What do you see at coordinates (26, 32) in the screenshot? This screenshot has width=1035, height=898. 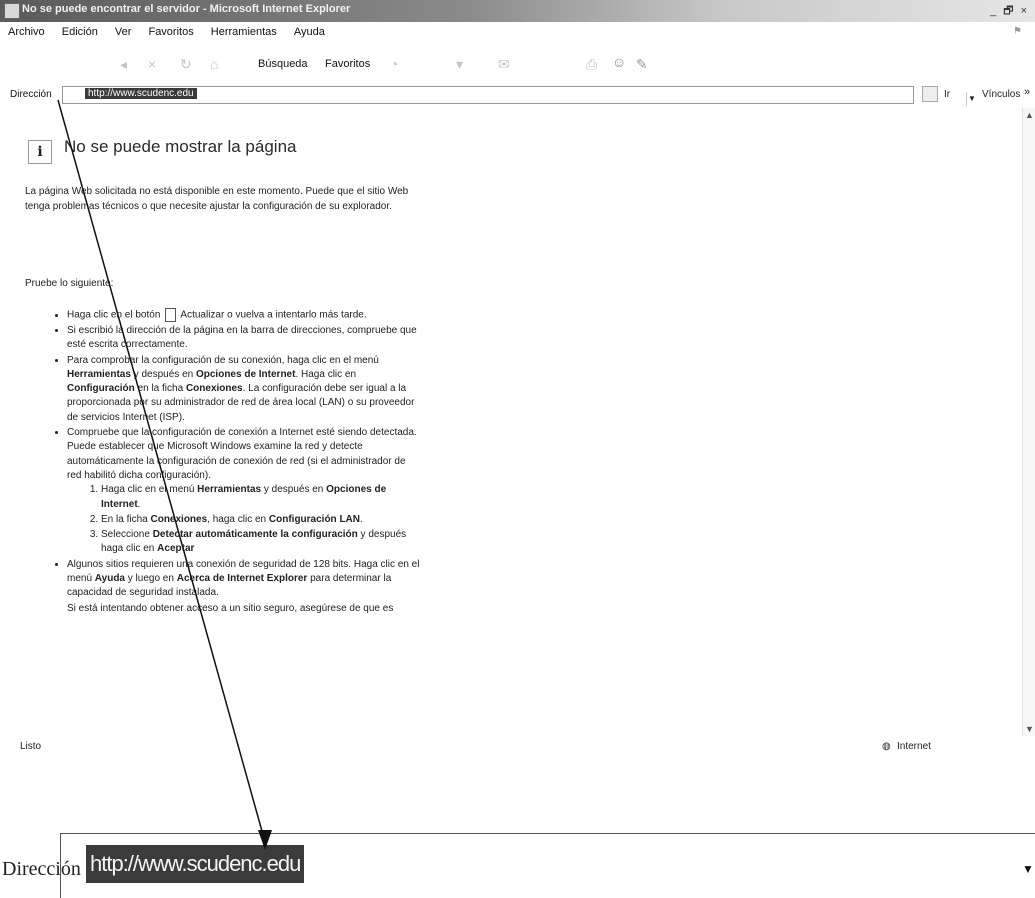 I see `menu-archivo: Archivo` at bounding box center [26, 32].